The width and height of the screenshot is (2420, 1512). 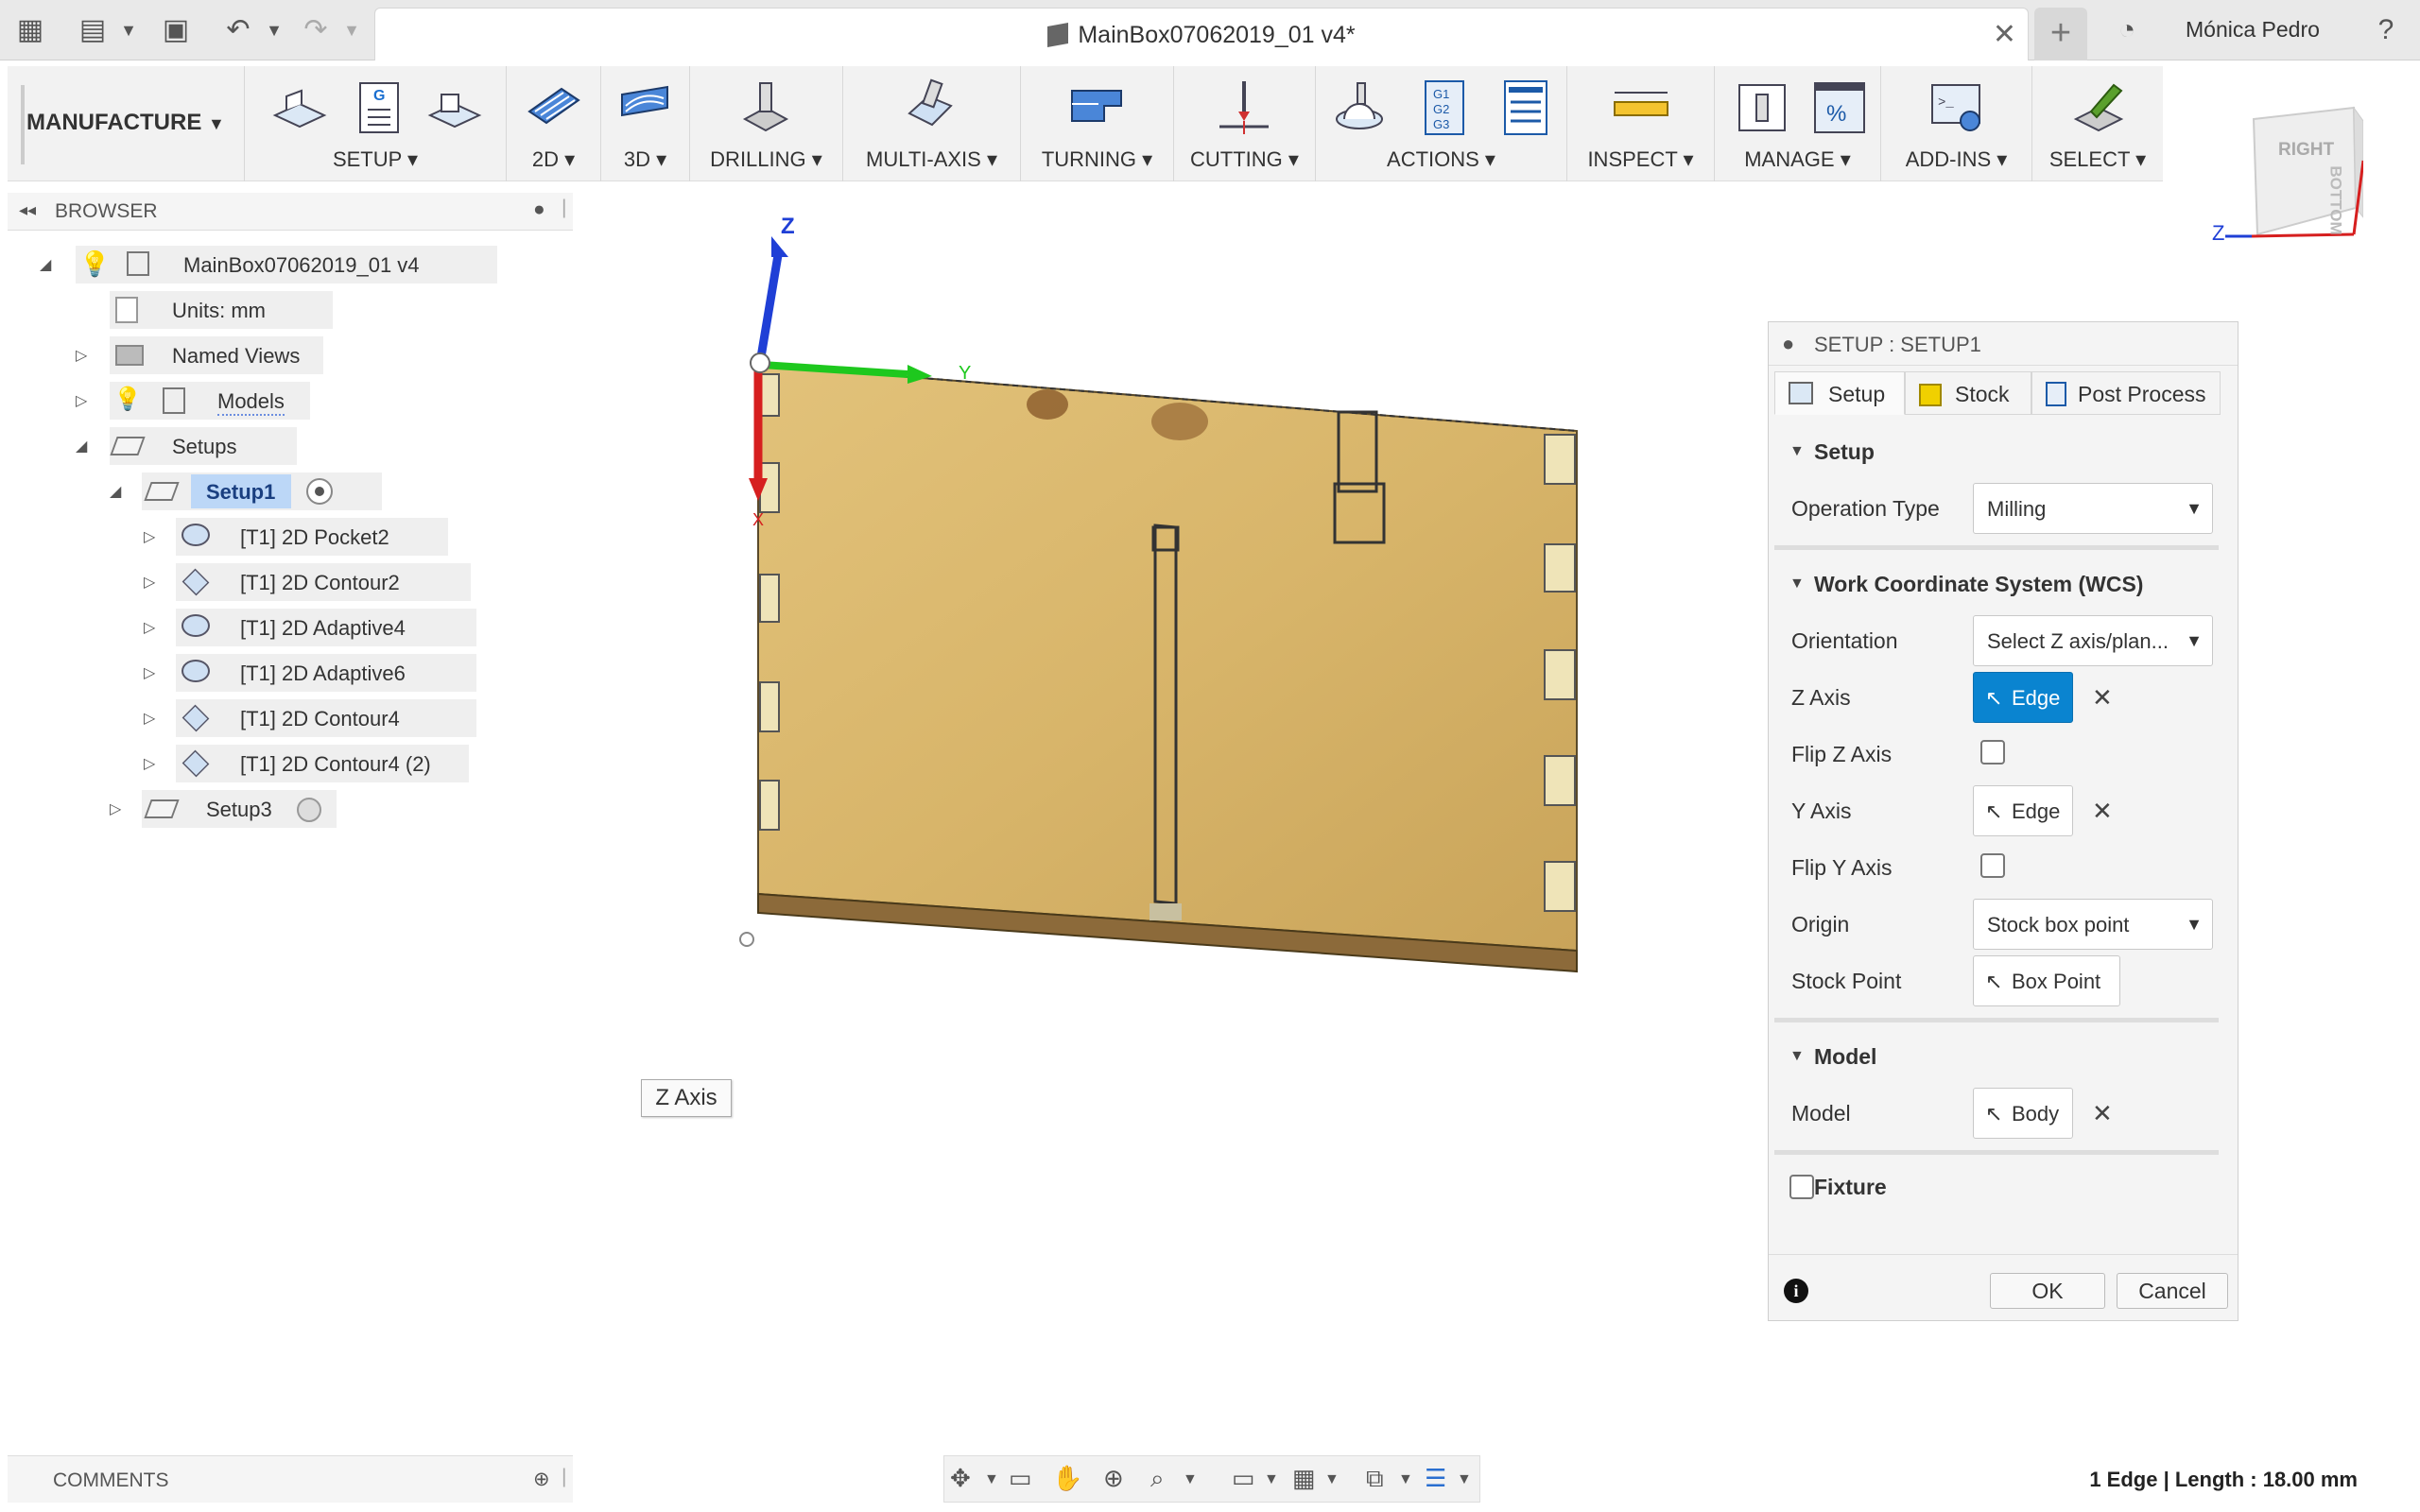 I want to click on flip-z-checkbox, so click(x=1993, y=752).